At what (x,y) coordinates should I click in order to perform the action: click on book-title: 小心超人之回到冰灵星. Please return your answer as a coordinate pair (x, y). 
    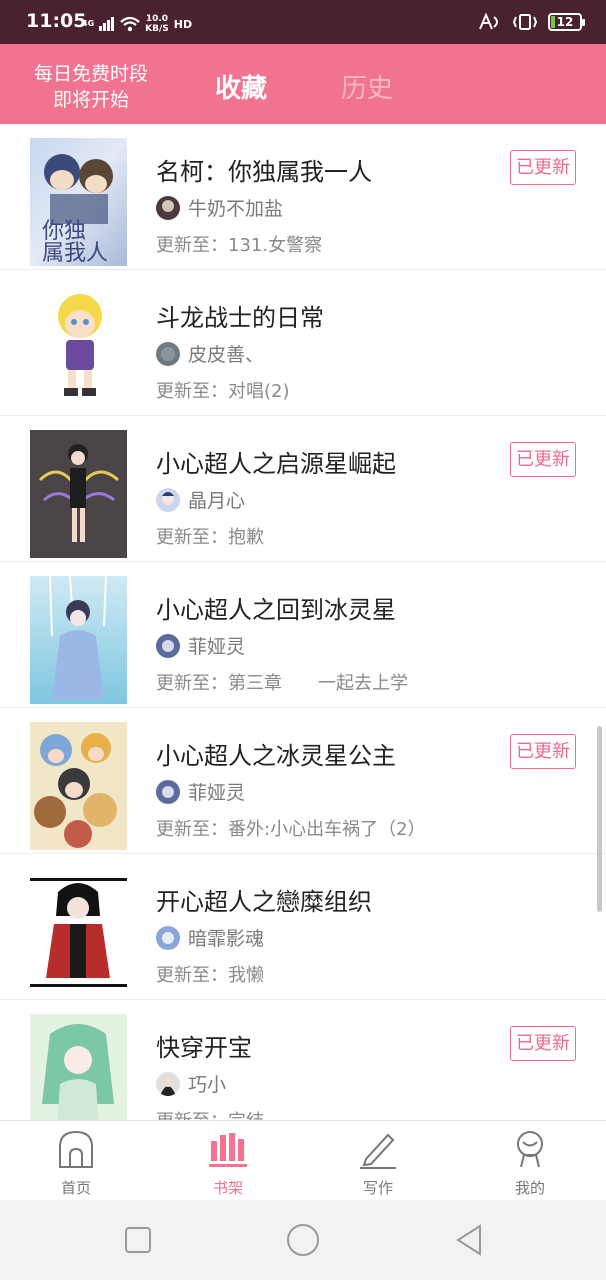
    Looking at the image, I should click on (276, 607).